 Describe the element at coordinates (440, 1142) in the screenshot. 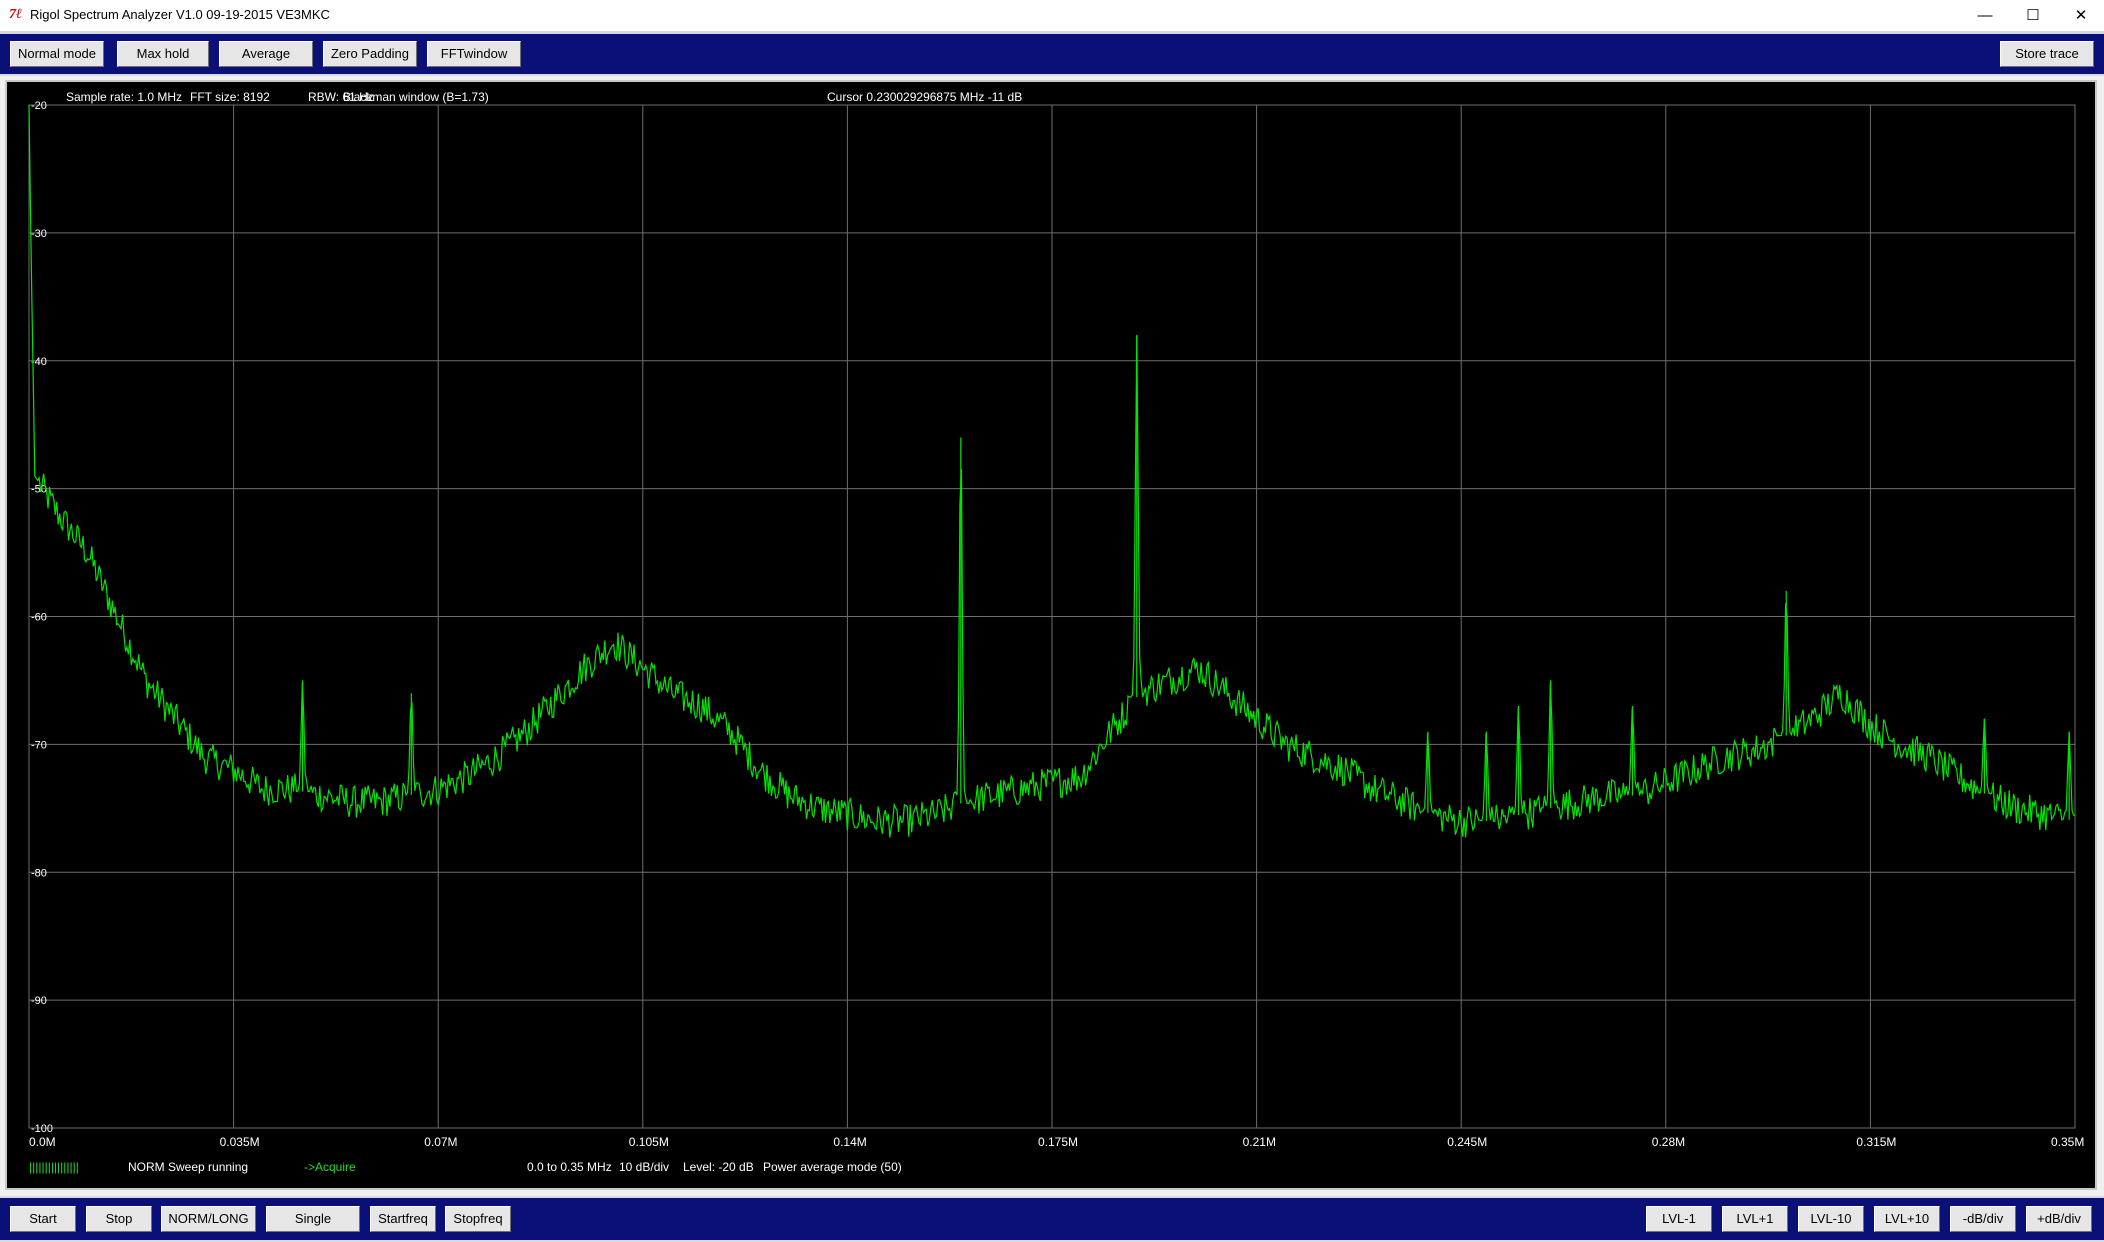

I see `x-tick-label: 0.07M` at that location.